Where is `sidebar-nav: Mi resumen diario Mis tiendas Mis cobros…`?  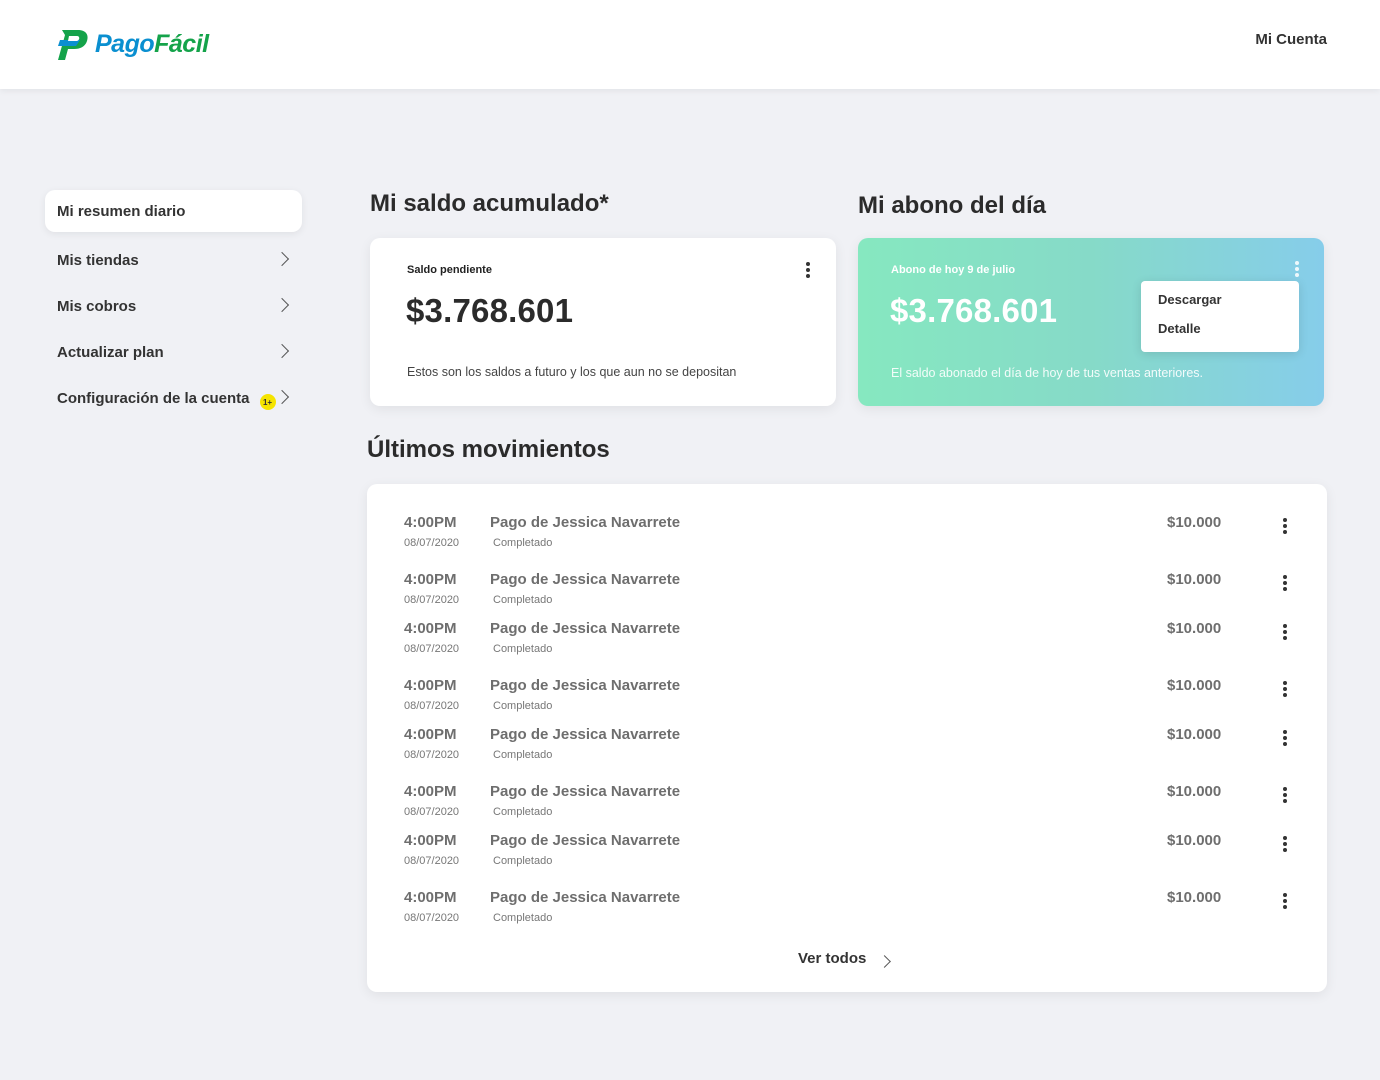
sidebar-nav: Mi resumen diario Mis tiendas Mis cobros… is located at coordinates (173, 305).